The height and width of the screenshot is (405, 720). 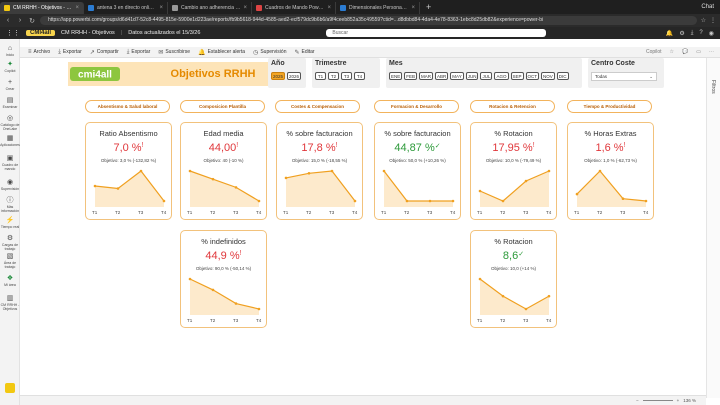 I want to click on filter-mes-chip: ENE, so click(x=396, y=76).